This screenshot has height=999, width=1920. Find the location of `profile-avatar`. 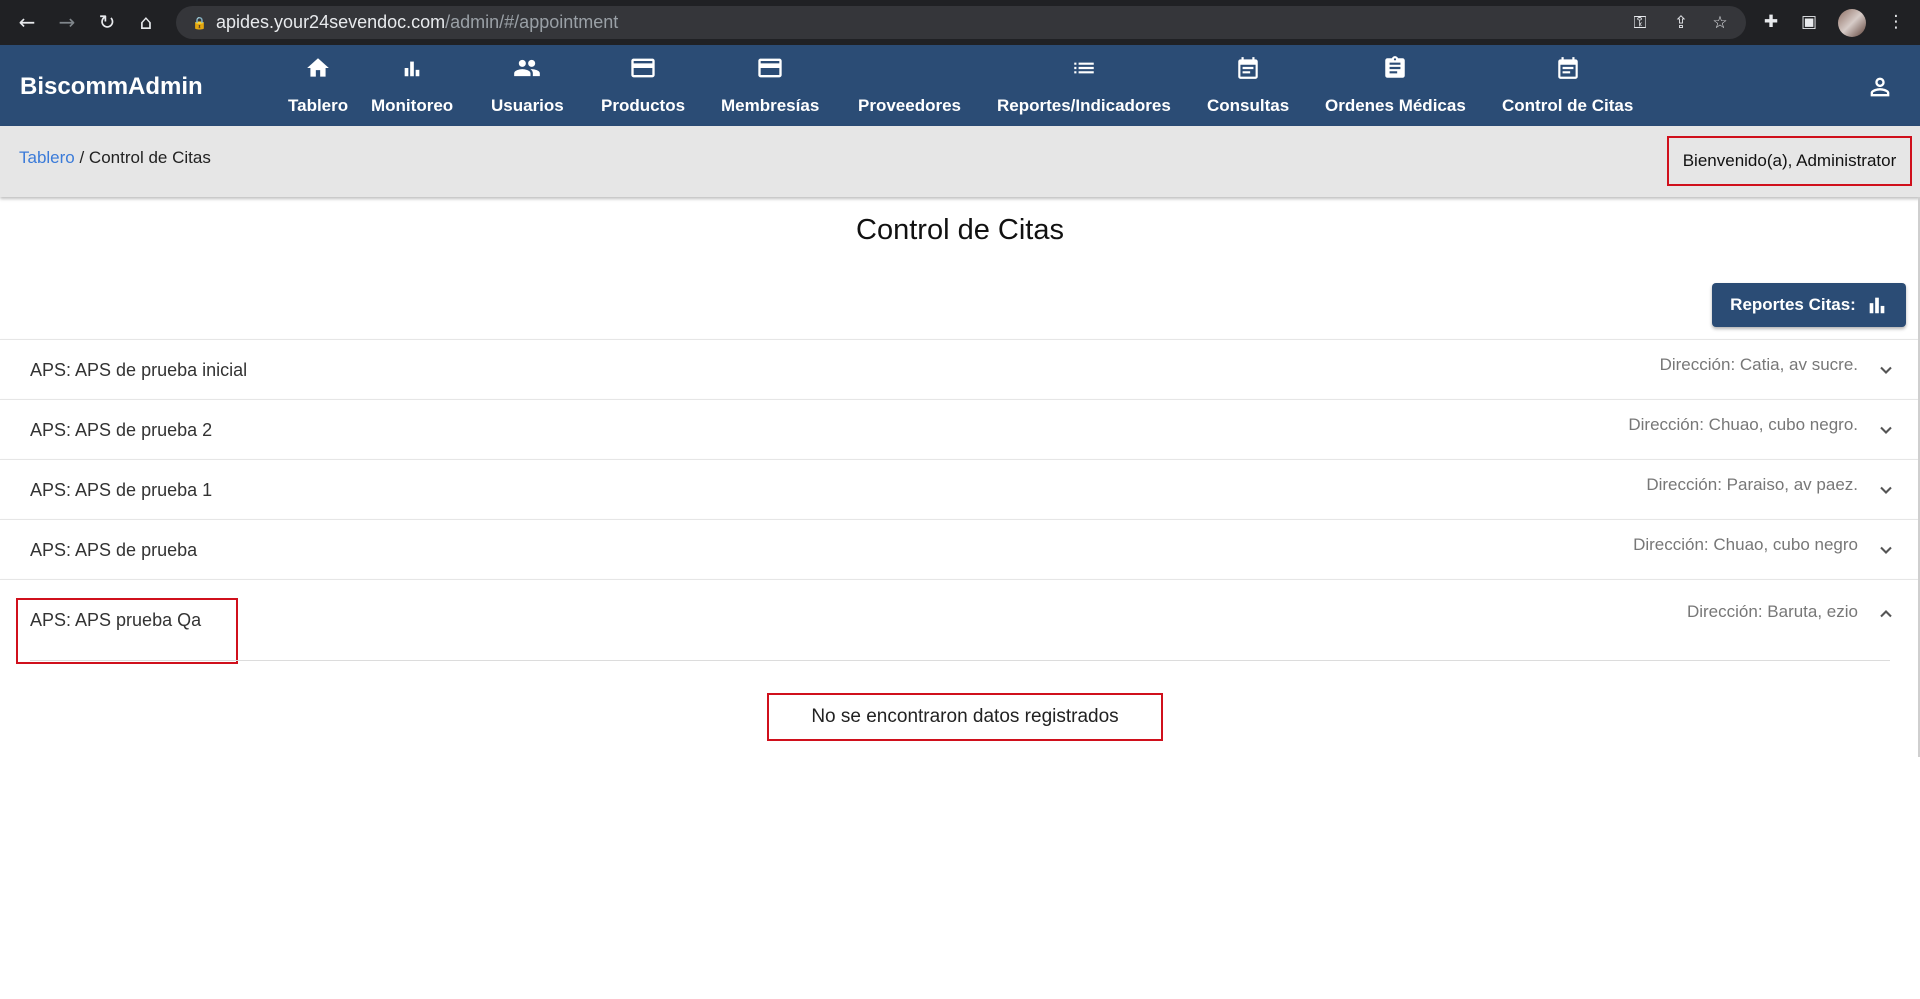

profile-avatar is located at coordinates (1852, 23).